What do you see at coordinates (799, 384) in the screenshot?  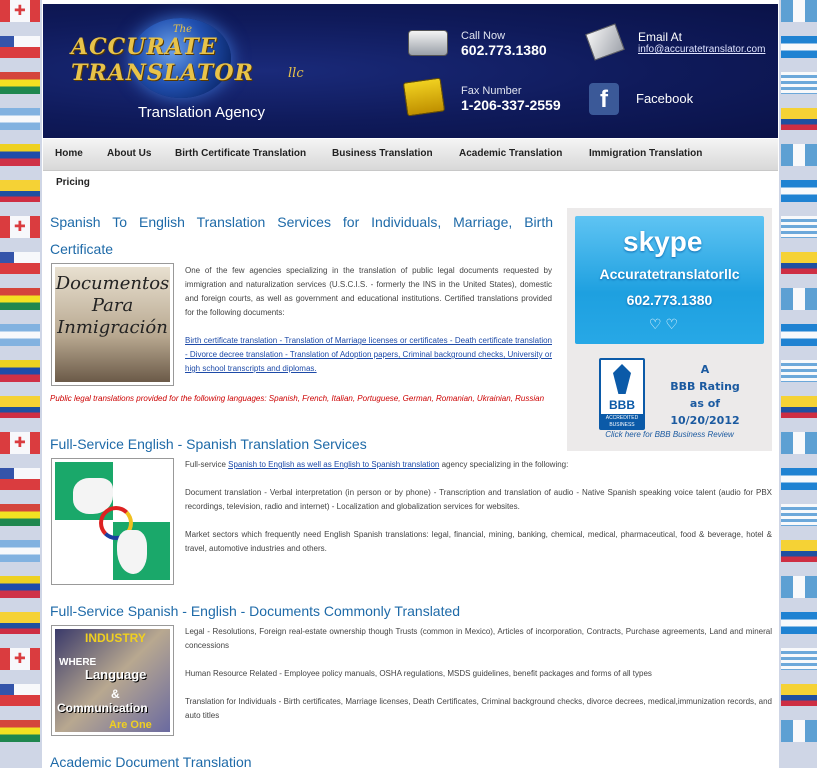 I see `flag-border-right` at bounding box center [799, 384].